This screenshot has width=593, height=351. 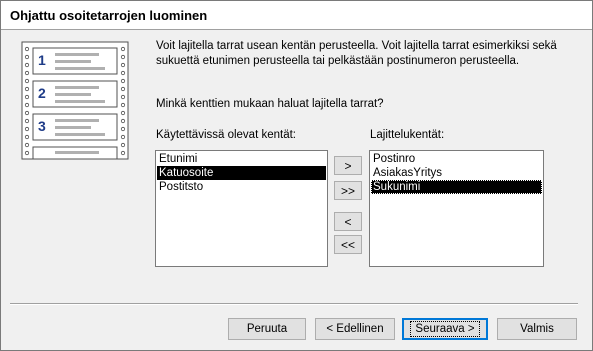 What do you see at coordinates (241, 187) in the screenshot?
I see `list-item: Postitsto` at bounding box center [241, 187].